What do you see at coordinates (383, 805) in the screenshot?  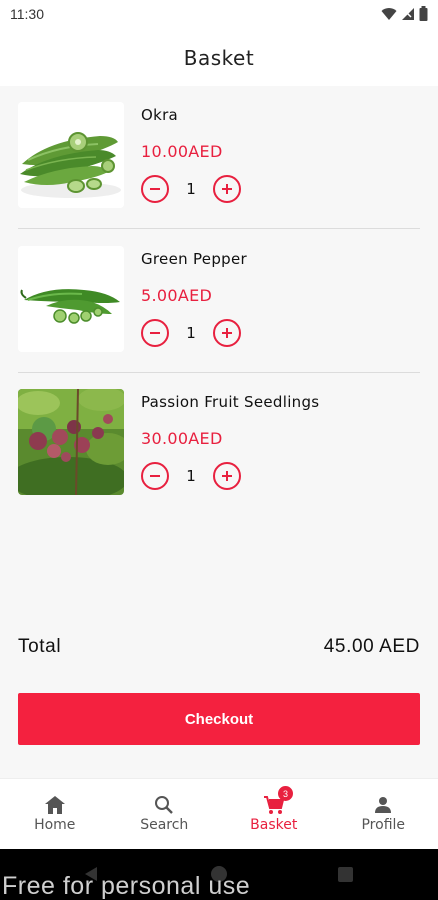 I see `person-icon` at bounding box center [383, 805].